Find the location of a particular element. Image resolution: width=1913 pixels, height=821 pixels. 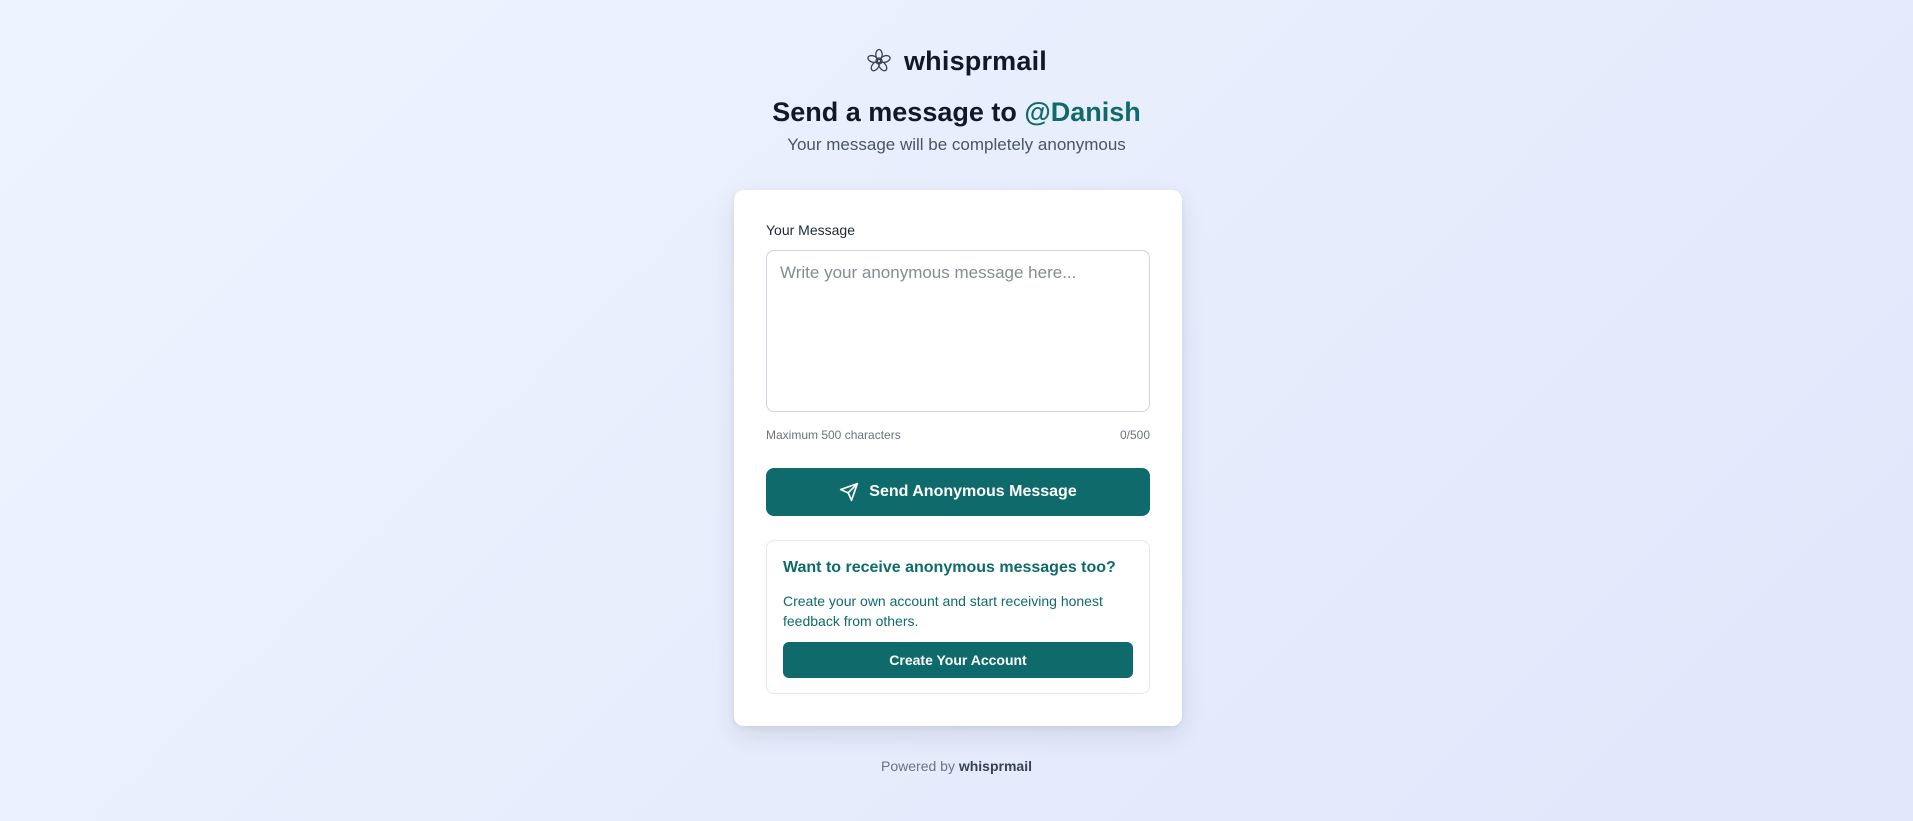

brand: whisprmail is located at coordinates (956, 61).